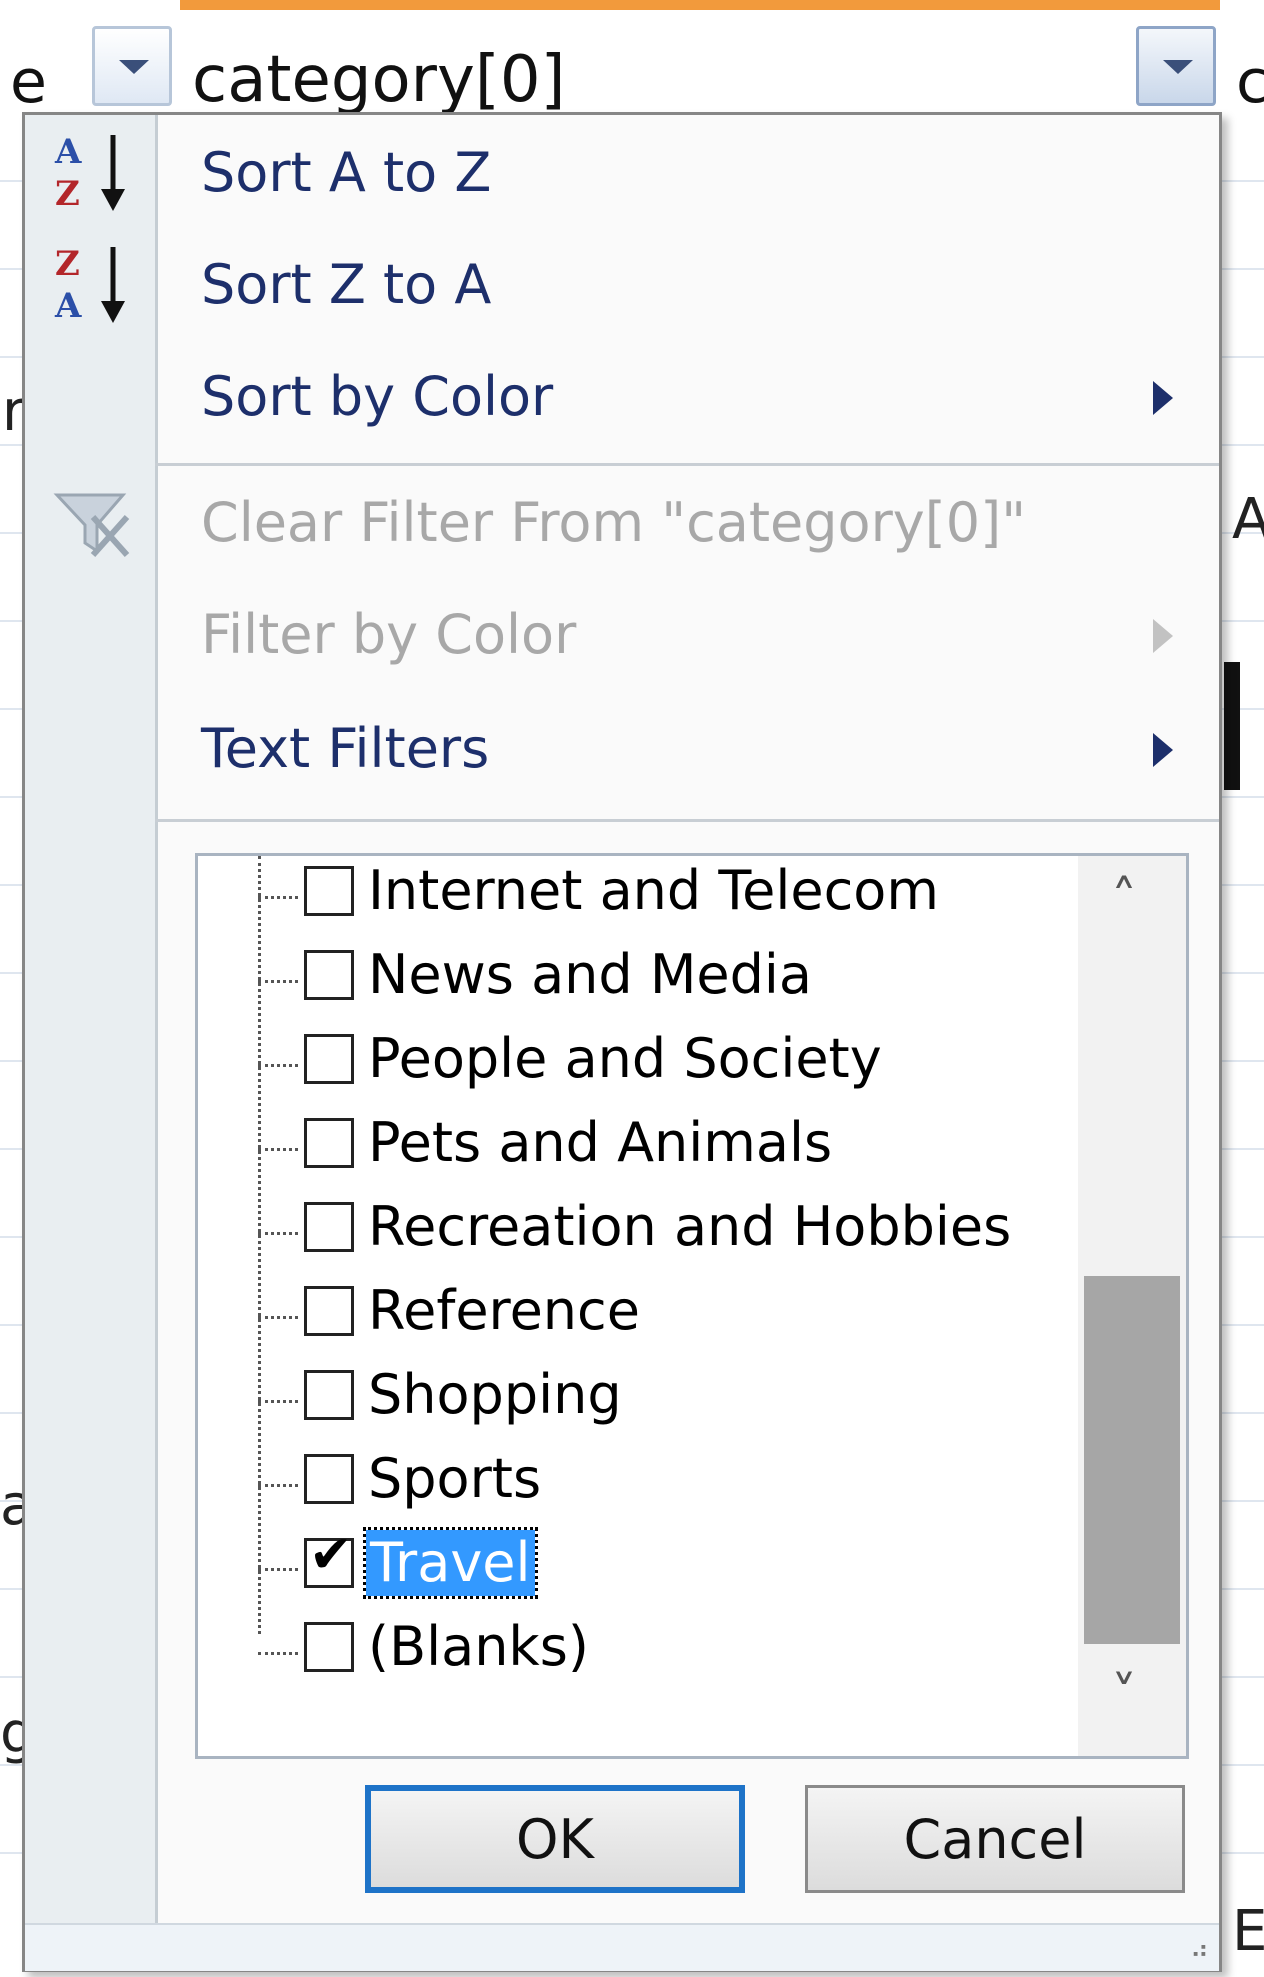 This screenshot has height=1977, width=1264. I want to click on menu-item-label: Sort A to Z, so click(346, 172).